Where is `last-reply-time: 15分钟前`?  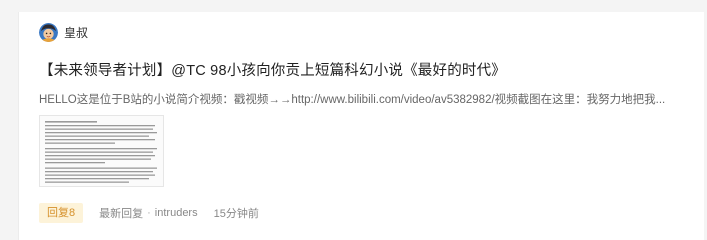
last-reply-time: 15分钟前 is located at coordinates (236, 214).